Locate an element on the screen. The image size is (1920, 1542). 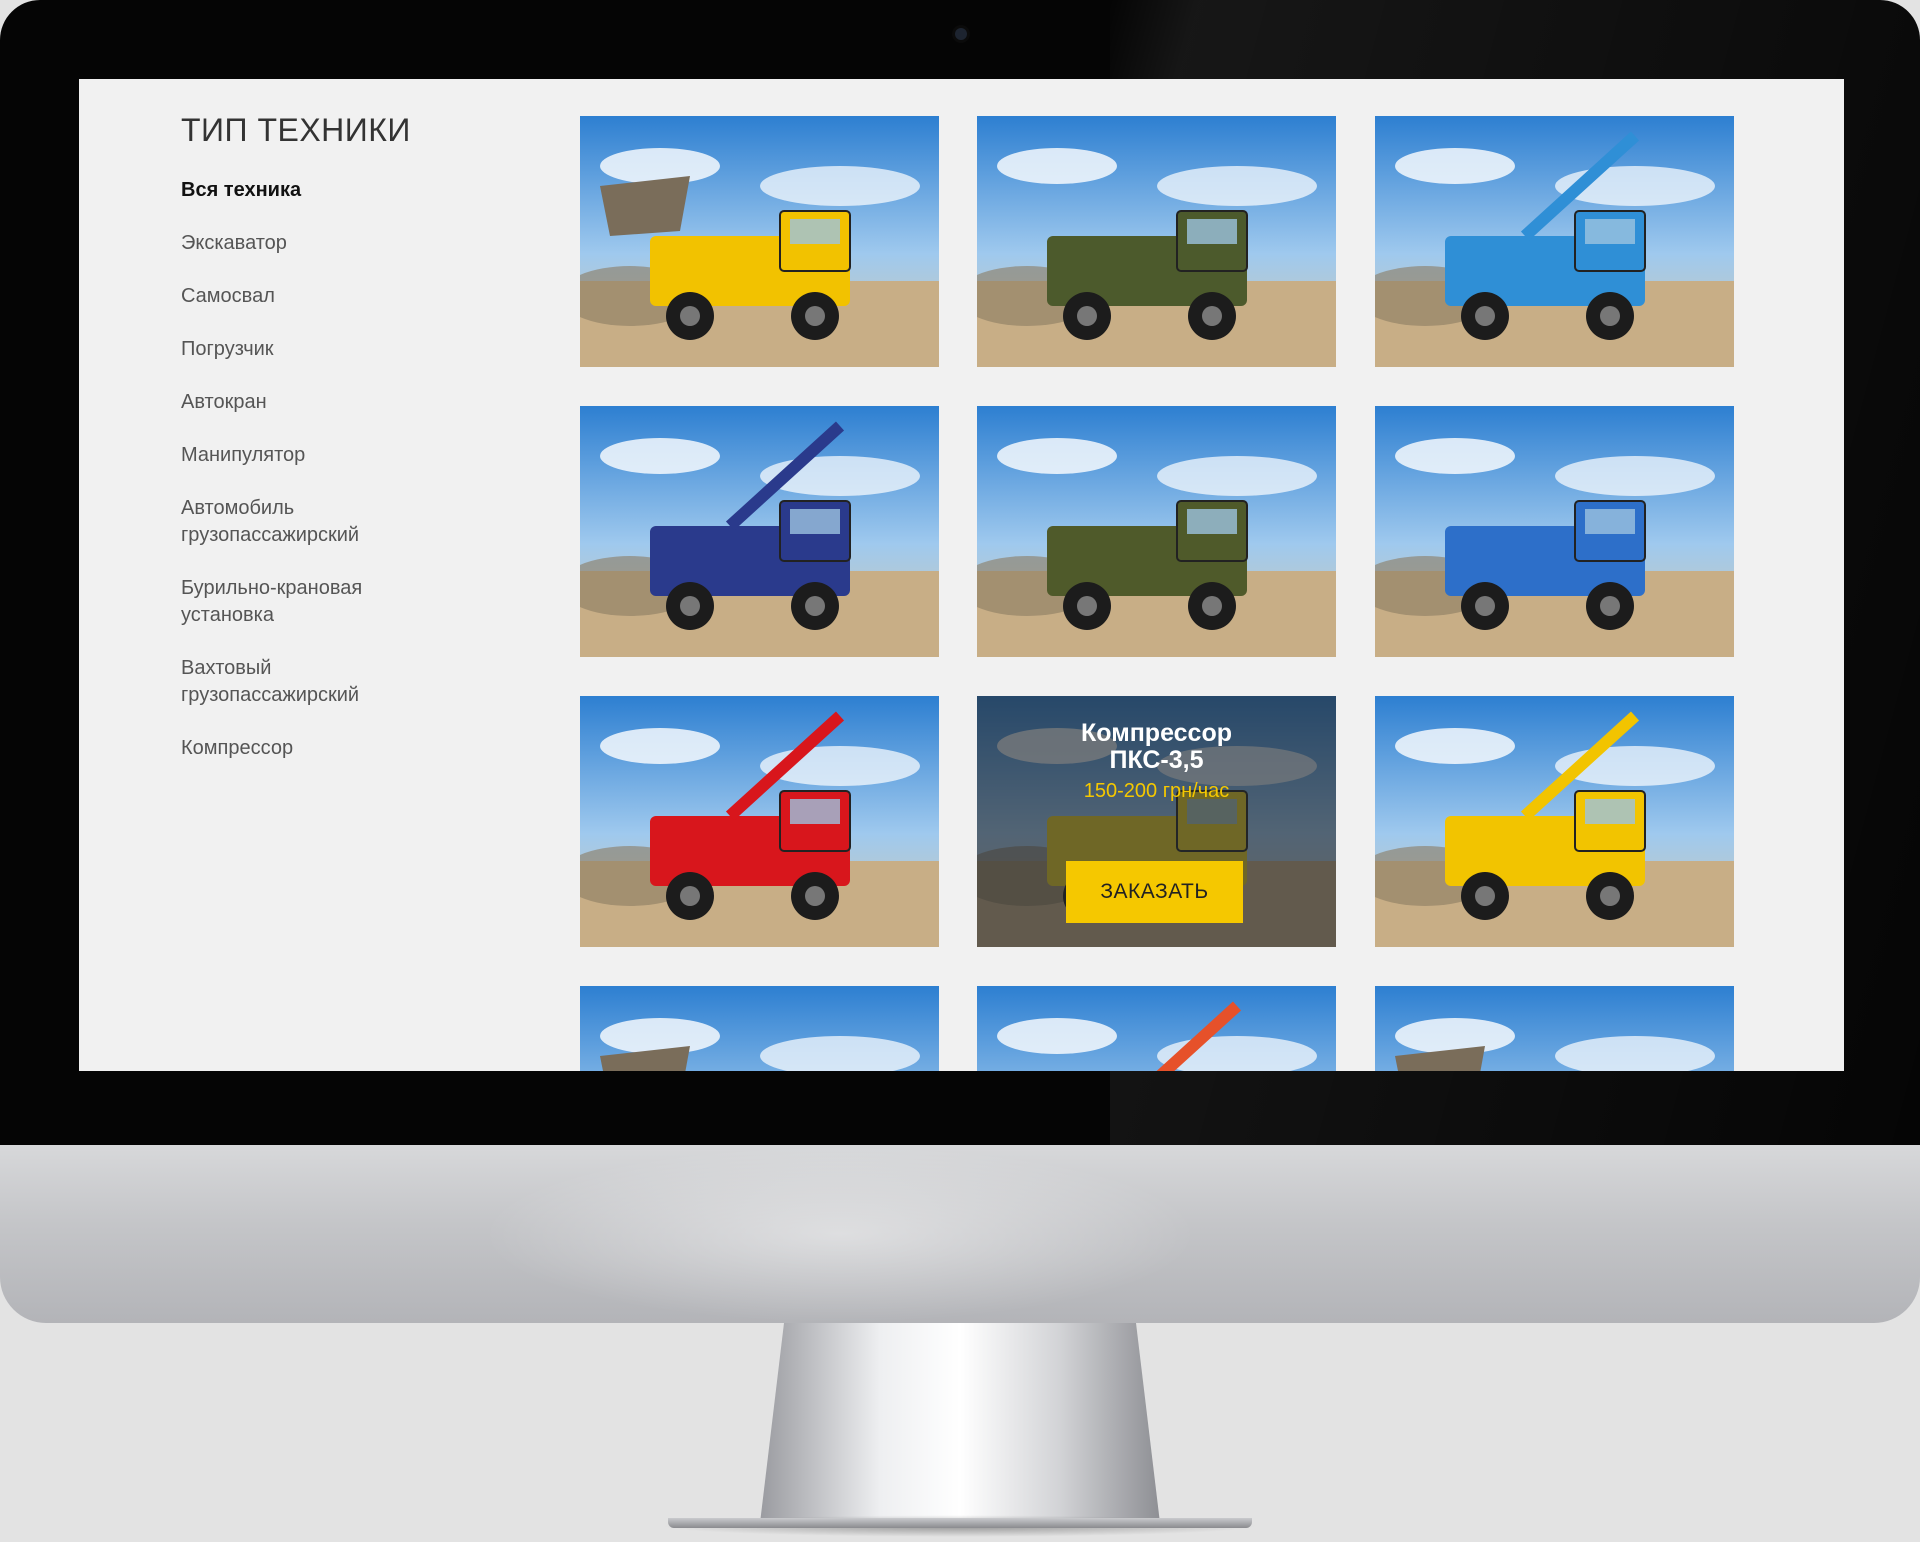
sidebar-item-manipulator: Манипулятор is located at coordinates (331, 455).